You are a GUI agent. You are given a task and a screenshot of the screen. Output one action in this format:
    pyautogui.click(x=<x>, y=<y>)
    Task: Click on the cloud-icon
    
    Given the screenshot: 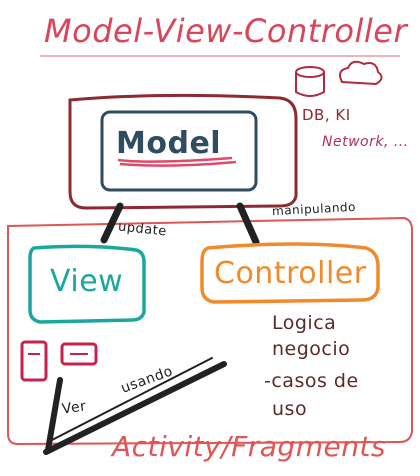 What is the action you would take?
    pyautogui.click(x=361, y=73)
    